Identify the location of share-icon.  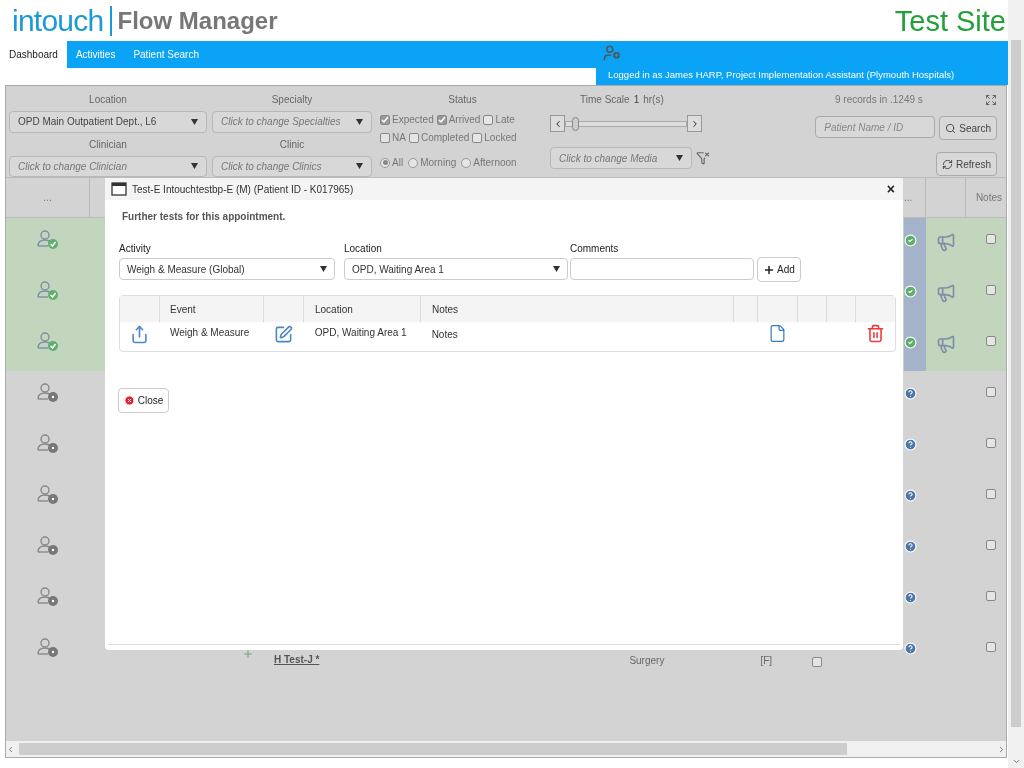
(140, 334).